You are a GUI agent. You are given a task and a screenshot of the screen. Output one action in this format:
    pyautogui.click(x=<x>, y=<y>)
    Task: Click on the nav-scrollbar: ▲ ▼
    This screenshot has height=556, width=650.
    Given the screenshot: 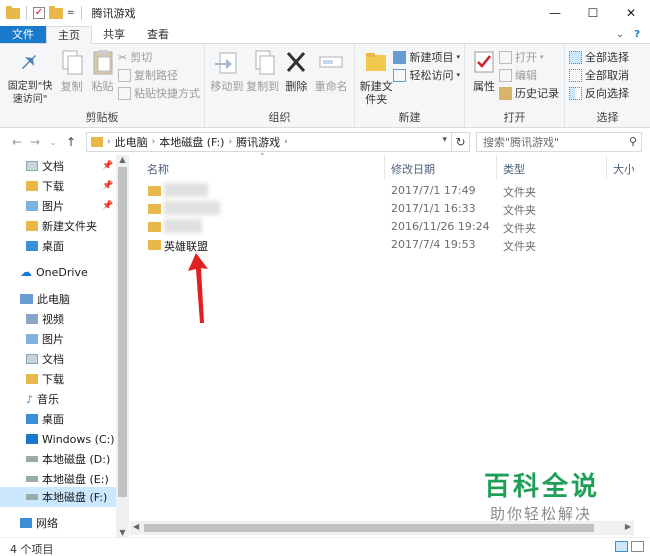 What is the action you would take?
    pyautogui.click(x=122, y=346)
    